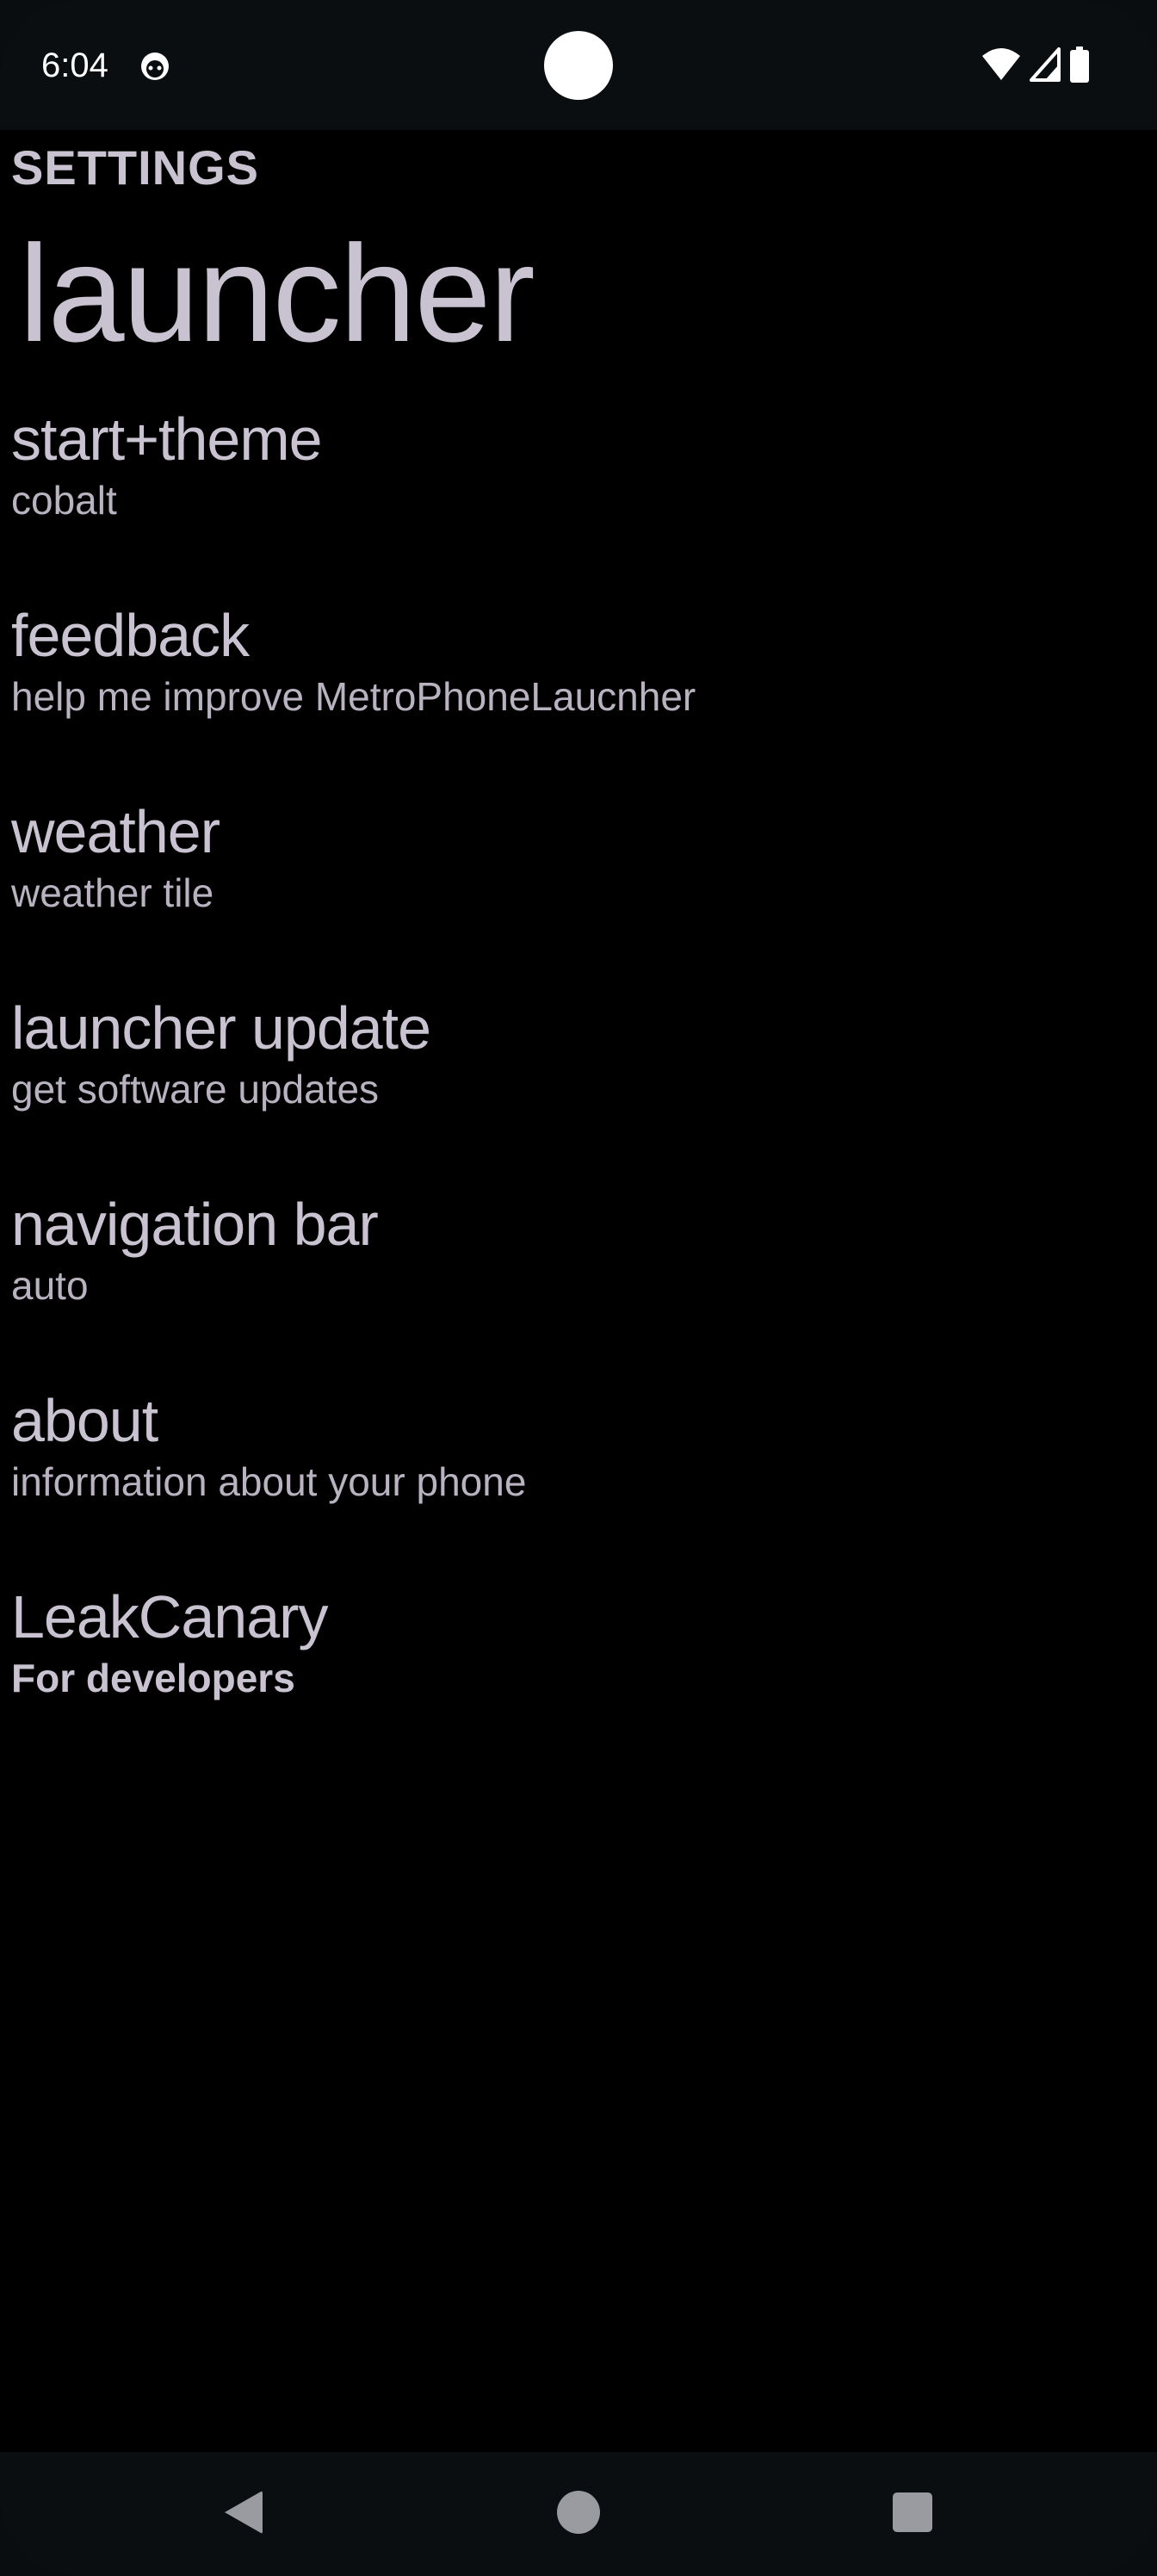 This screenshot has height=2576, width=1157. Describe the element at coordinates (570, 1668) in the screenshot. I see `setting-leakcanary: LeakCanary For developers` at that location.